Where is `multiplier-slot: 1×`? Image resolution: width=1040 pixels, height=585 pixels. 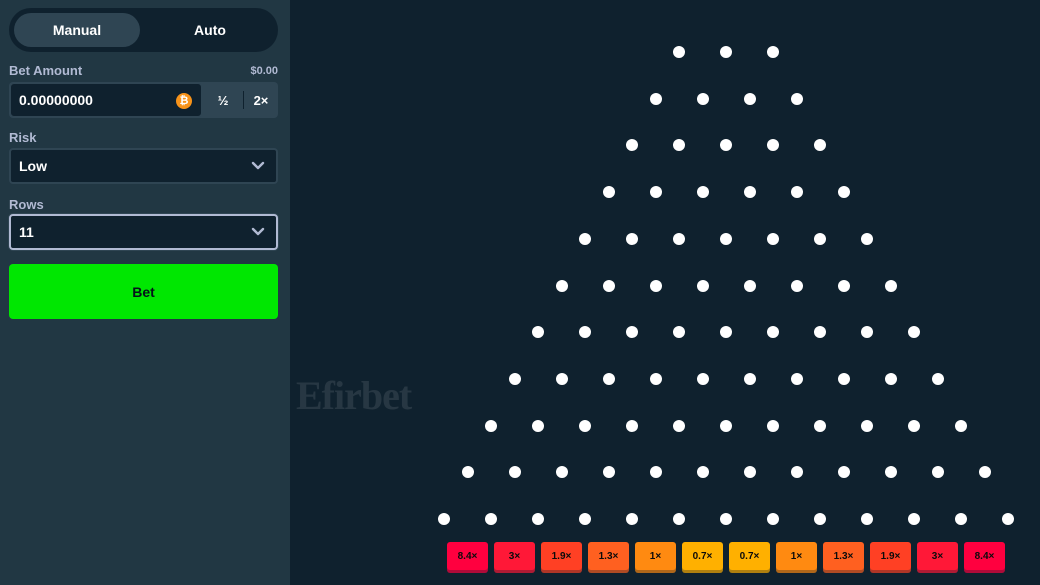
multiplier-slot: 1× is located at coordinates (796, 556).